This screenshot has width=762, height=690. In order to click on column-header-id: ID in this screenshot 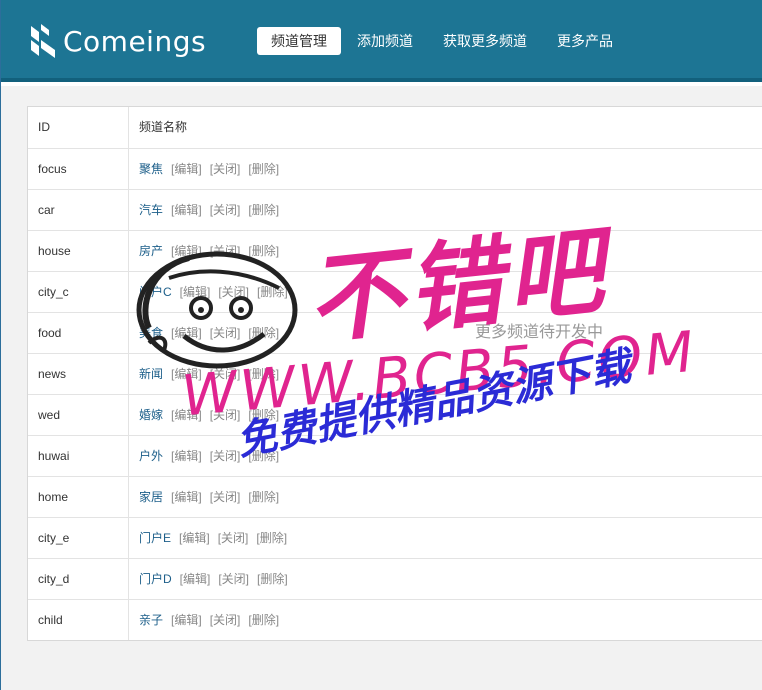, I will do `click(78, 127)`.